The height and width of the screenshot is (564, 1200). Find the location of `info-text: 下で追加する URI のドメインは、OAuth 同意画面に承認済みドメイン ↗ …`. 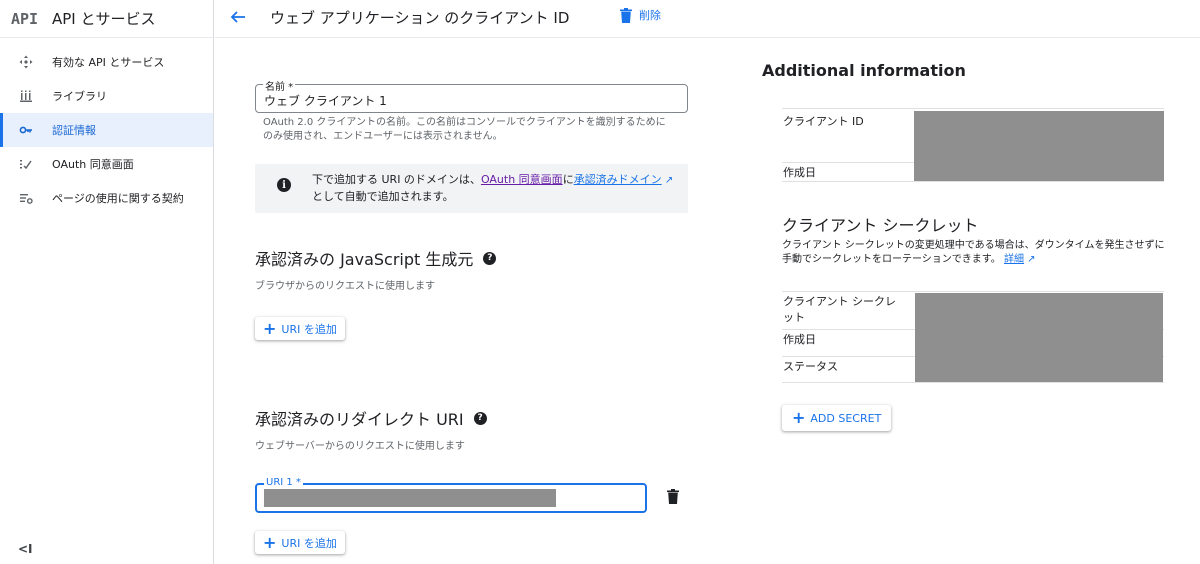

info-text: 下で追加する URI のドメインは、OAuth 同意画面に承認済みドメイン ↗ … is located at coordinates (493, 188).